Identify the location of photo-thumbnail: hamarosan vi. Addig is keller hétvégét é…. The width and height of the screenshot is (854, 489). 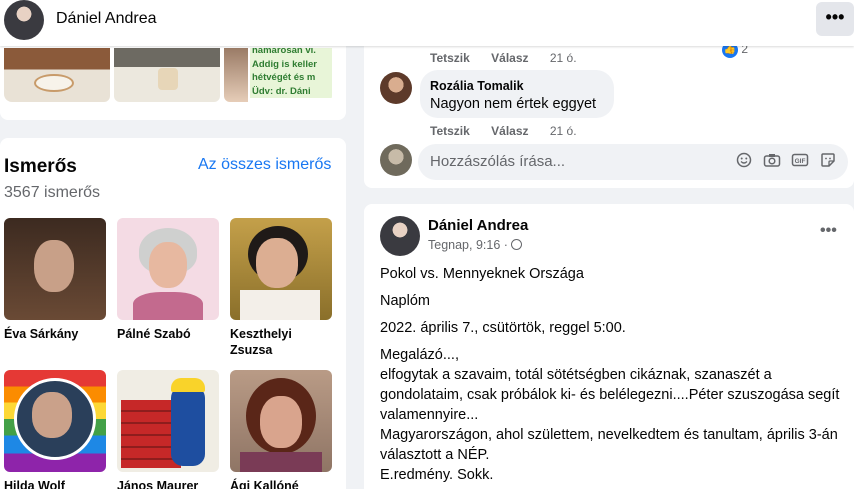
(278, 75).